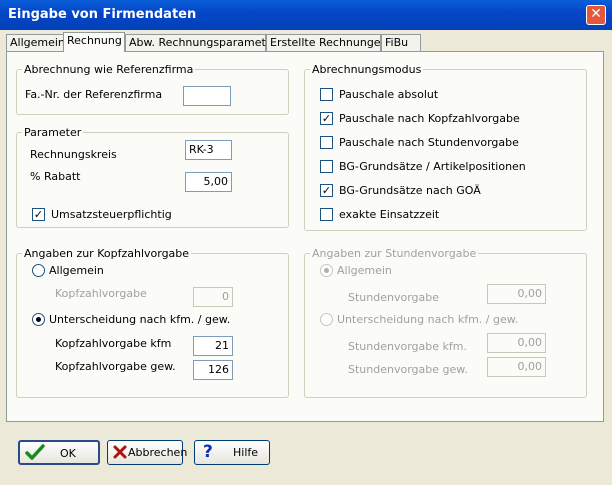 Image resolution: width=612 pixels, height=485 pixels. Describe the element at coordinates (120, 453) in the screenshot. I see `x-icon` at that location.